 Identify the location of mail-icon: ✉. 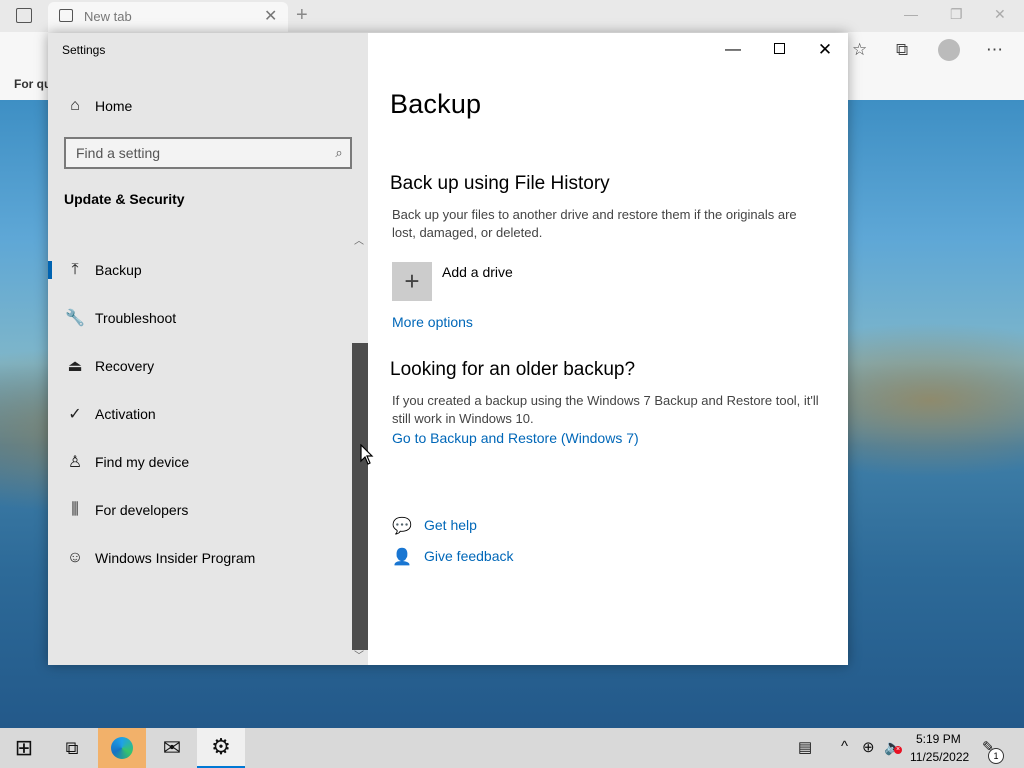
(172, 747).